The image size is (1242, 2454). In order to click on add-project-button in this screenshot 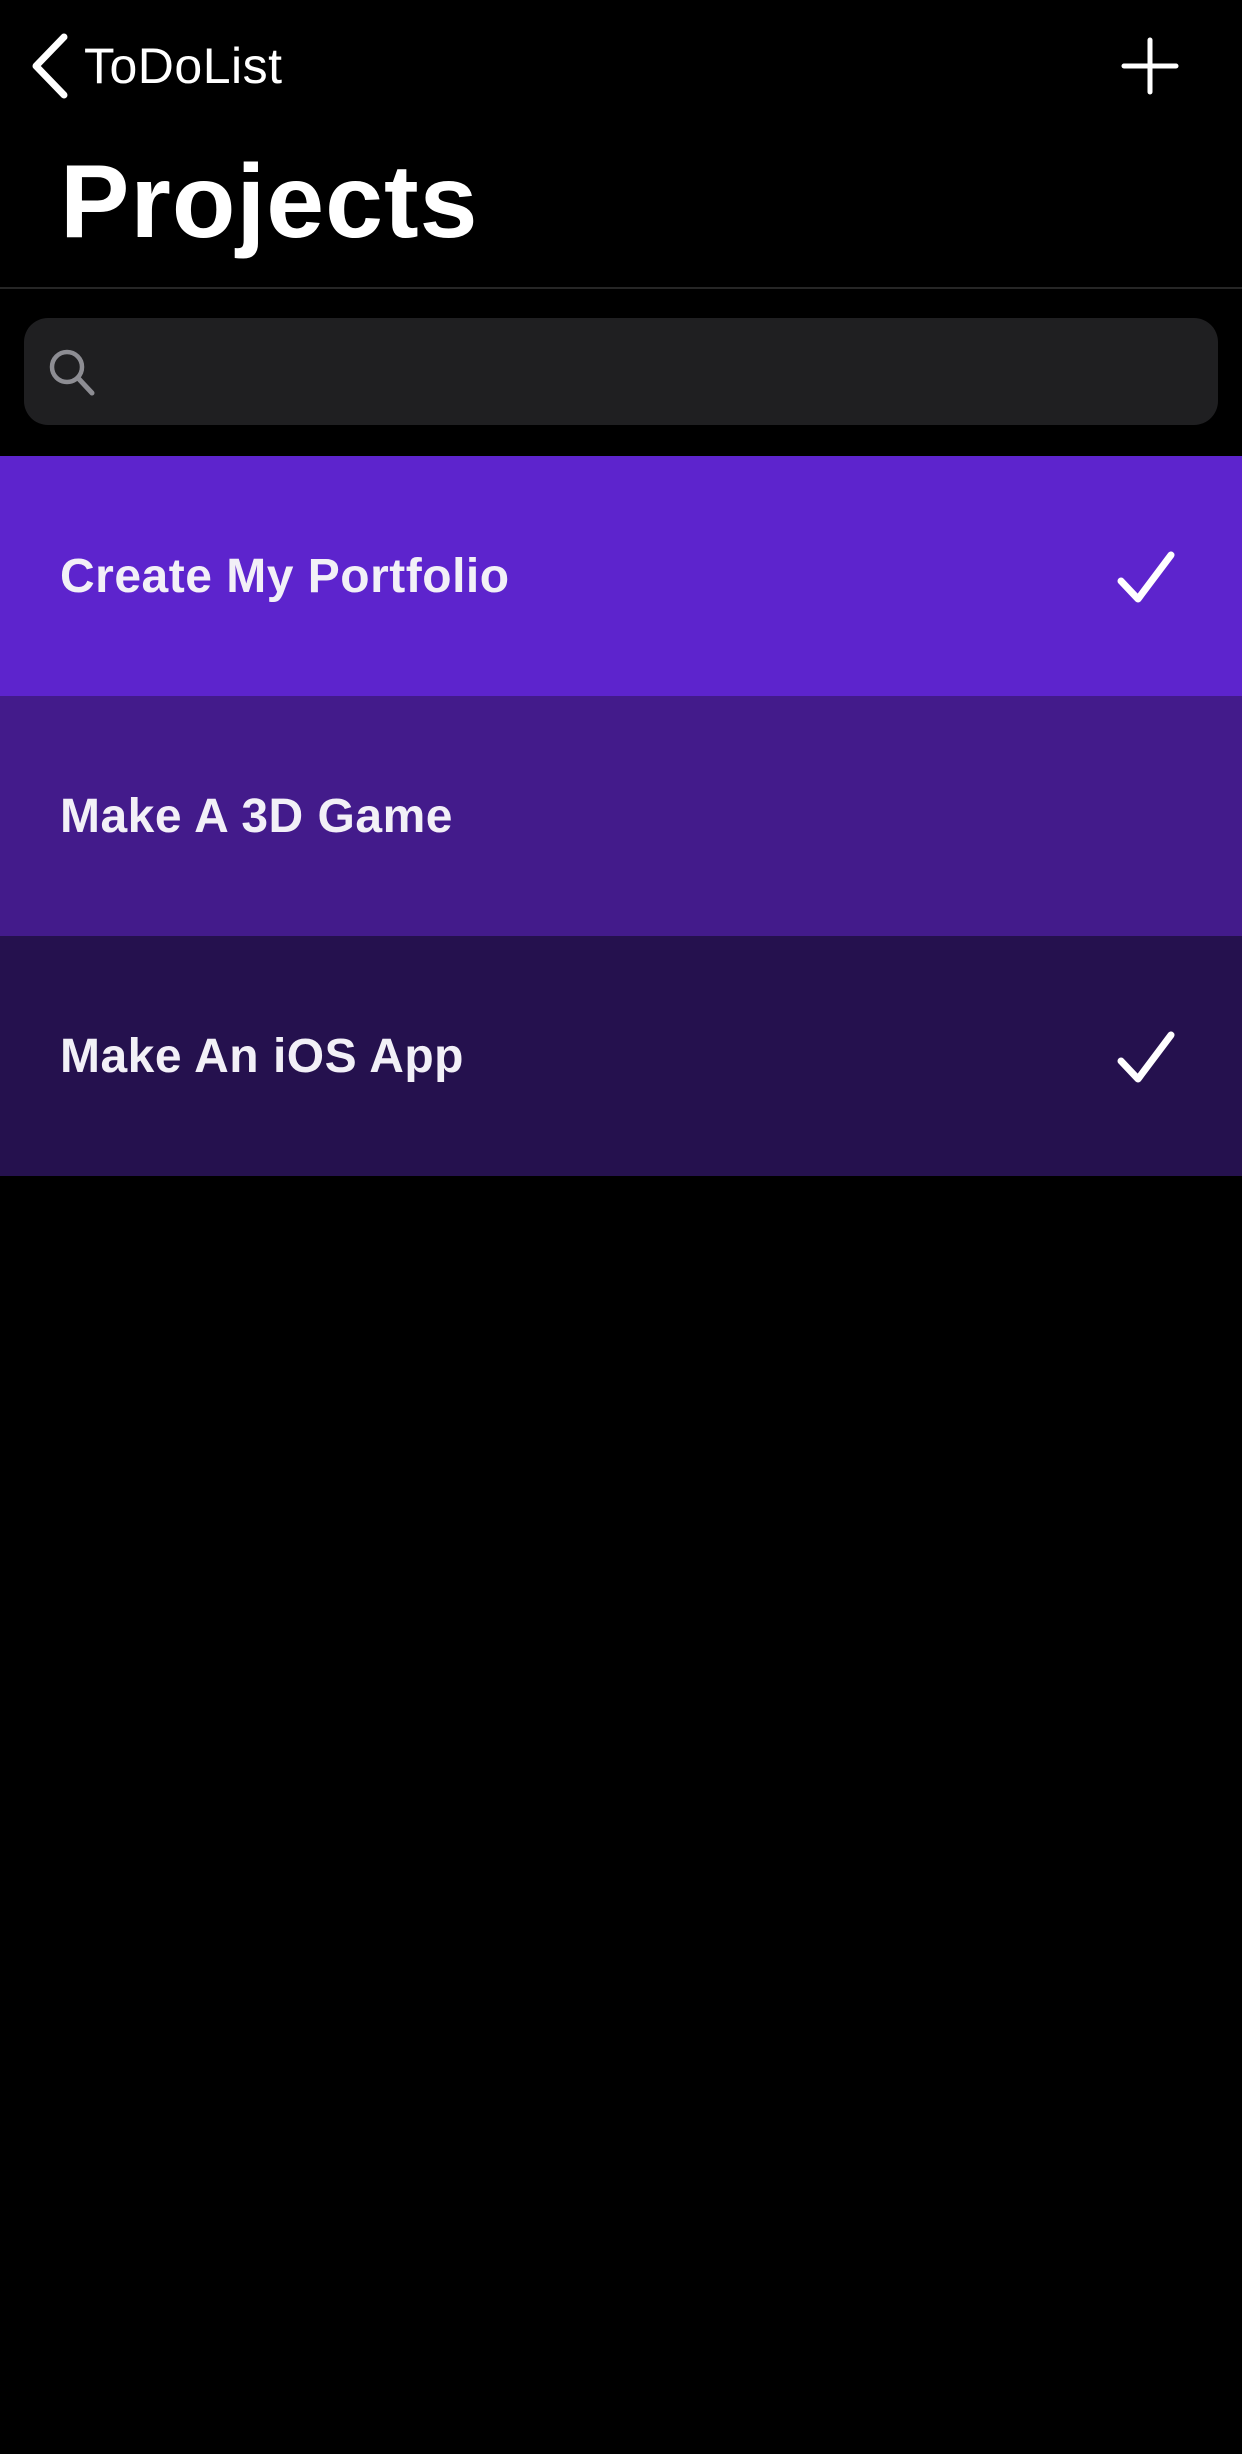, I will do `click(1150, 68)`.